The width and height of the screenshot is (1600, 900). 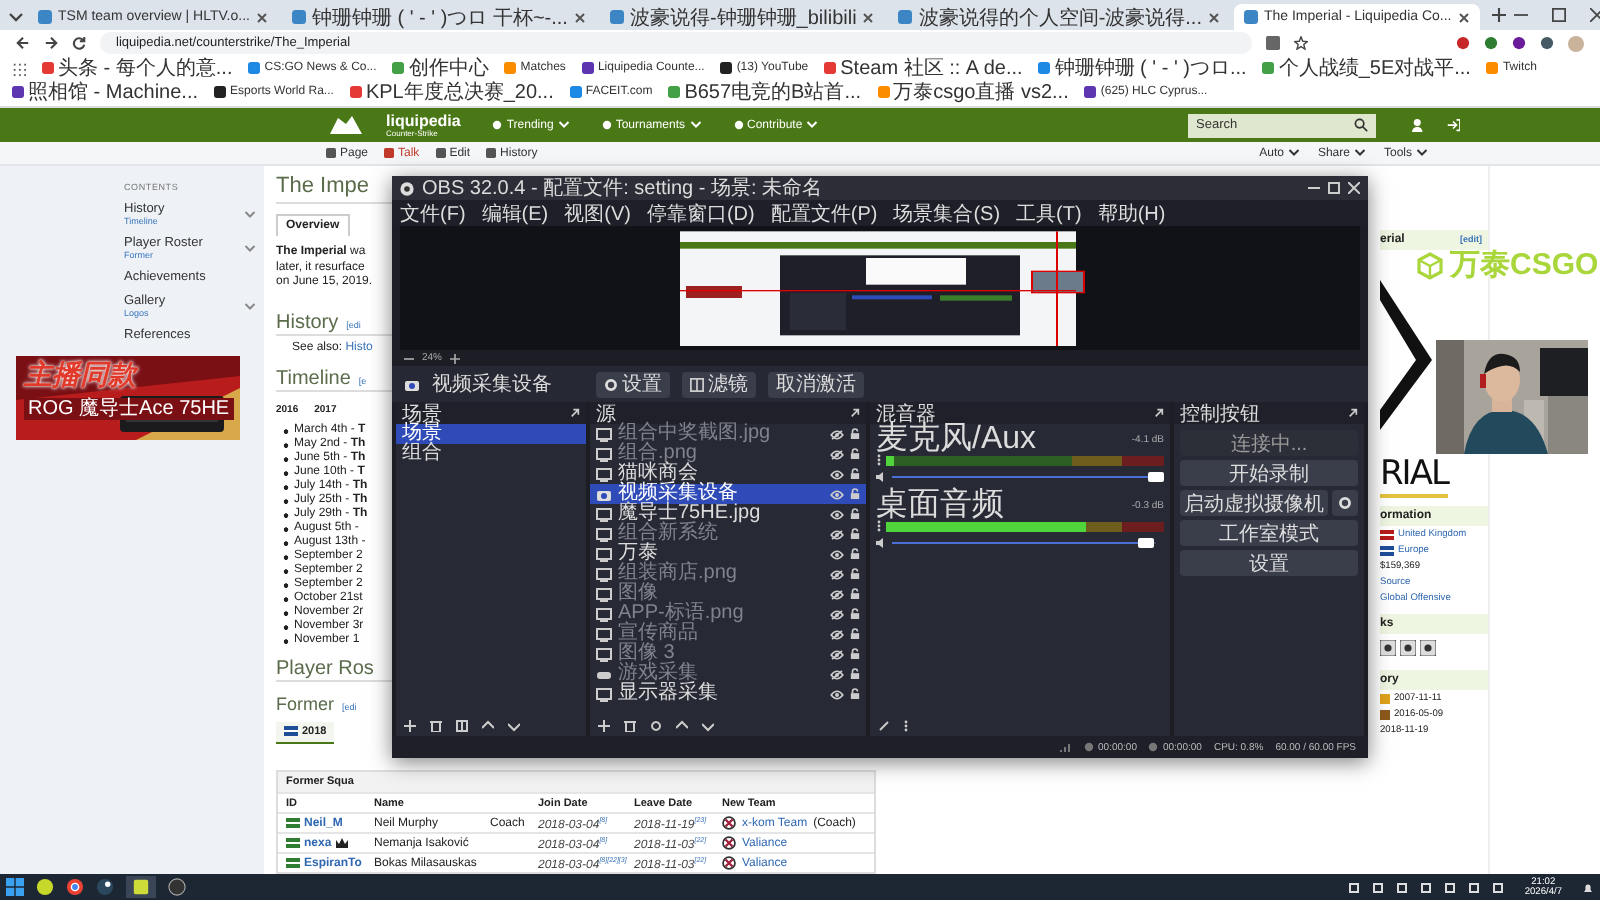 What do you see at coordinates (455, 358) in the screenshot?
I see `zoom-in-icon` at bounding box center [455, 358].